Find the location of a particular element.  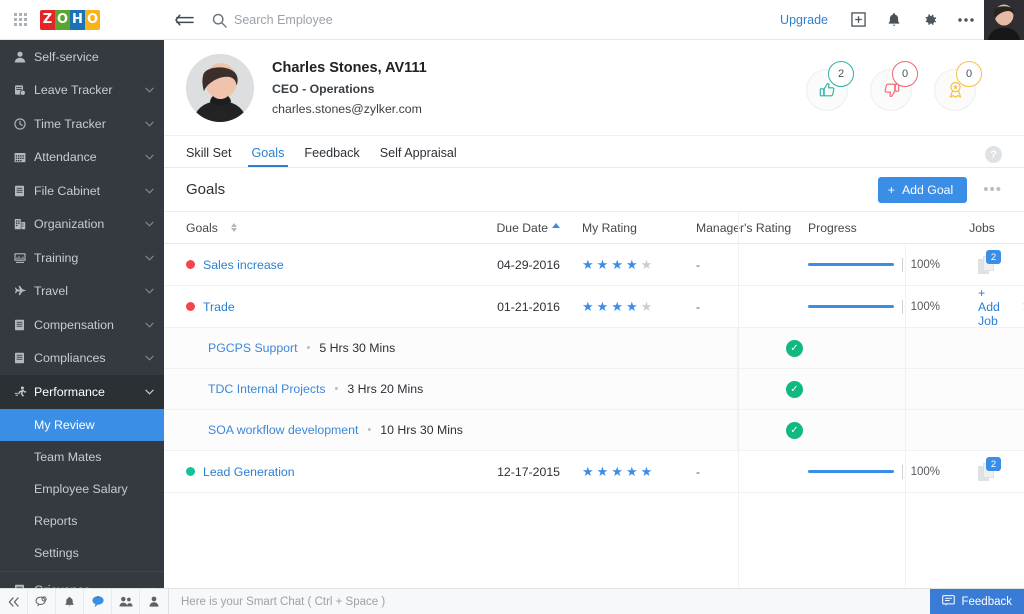

apps-grid-icon is located at coordinates (20, 19).